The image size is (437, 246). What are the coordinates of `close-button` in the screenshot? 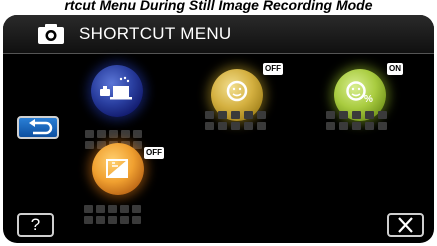 It's located at (405, 225).